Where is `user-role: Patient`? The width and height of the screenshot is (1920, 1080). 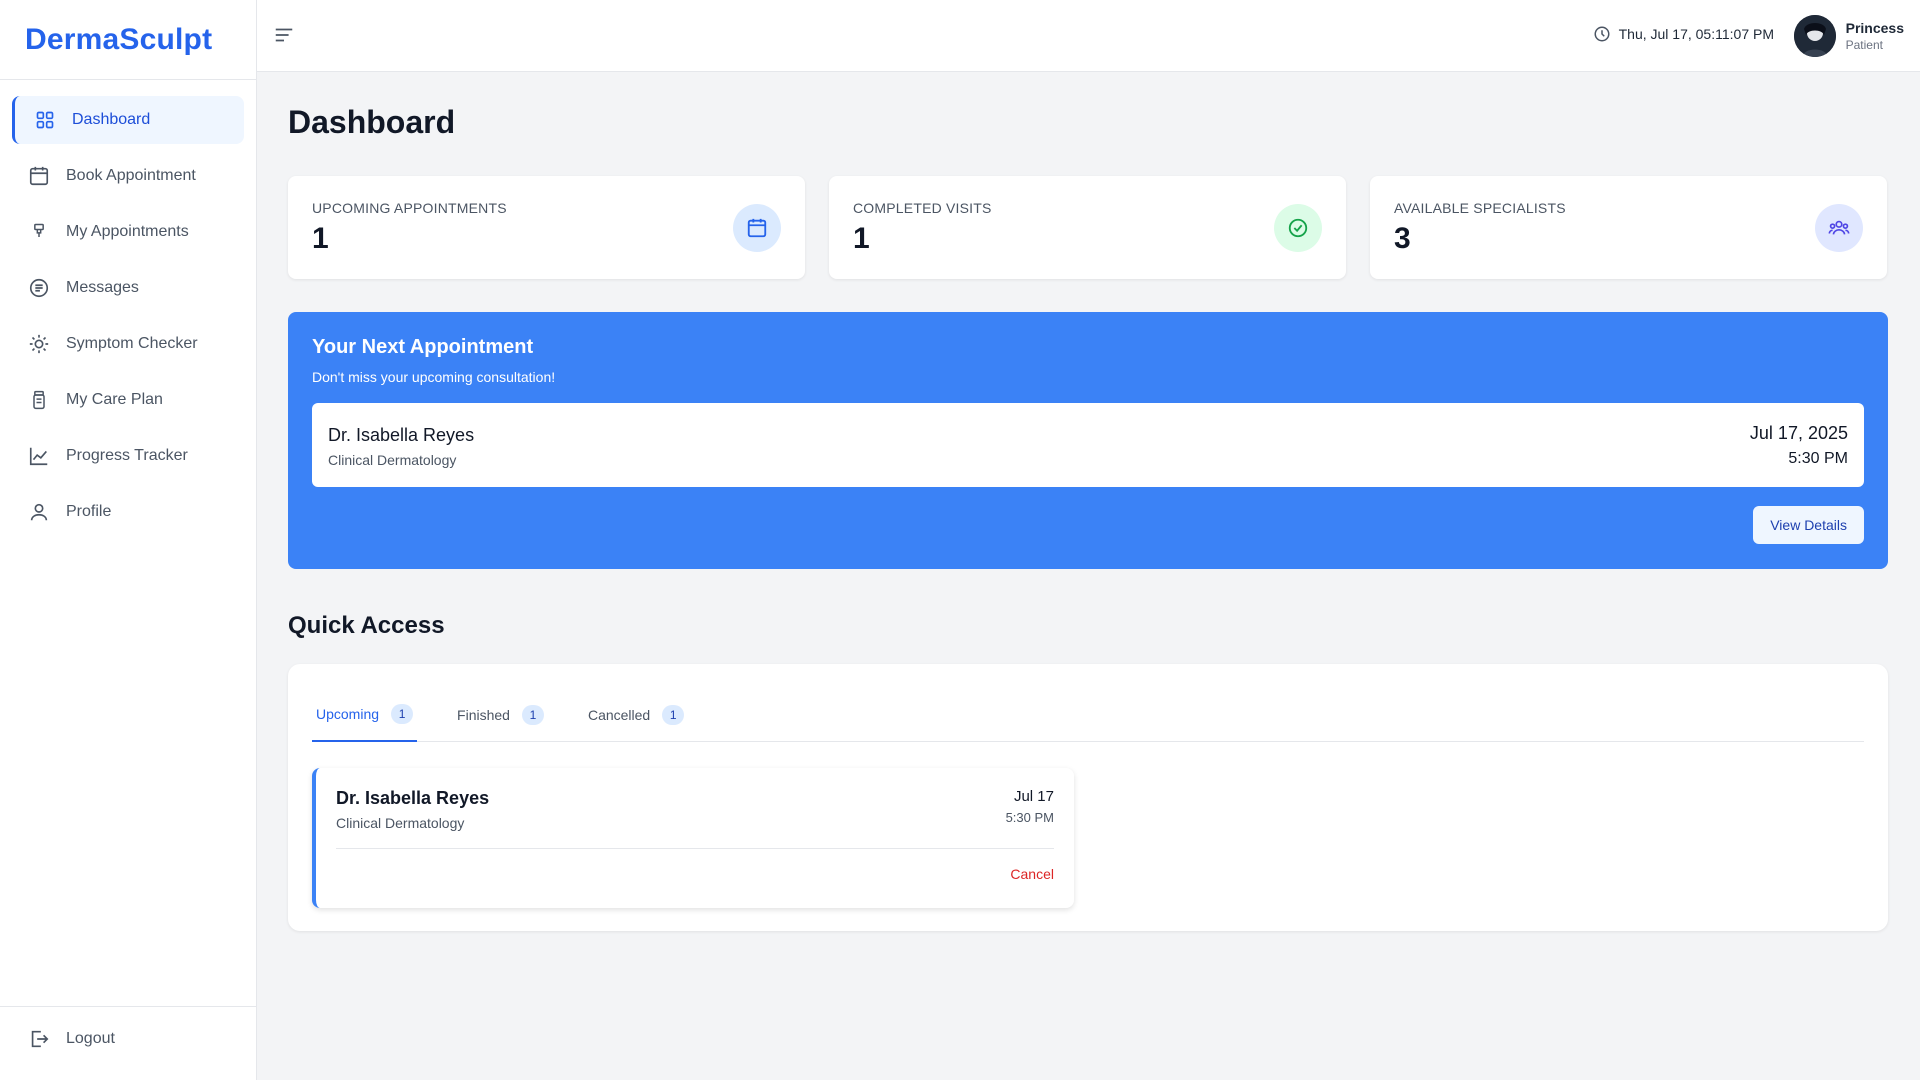
user-role: Patient is located at coordinates (1864, 45).